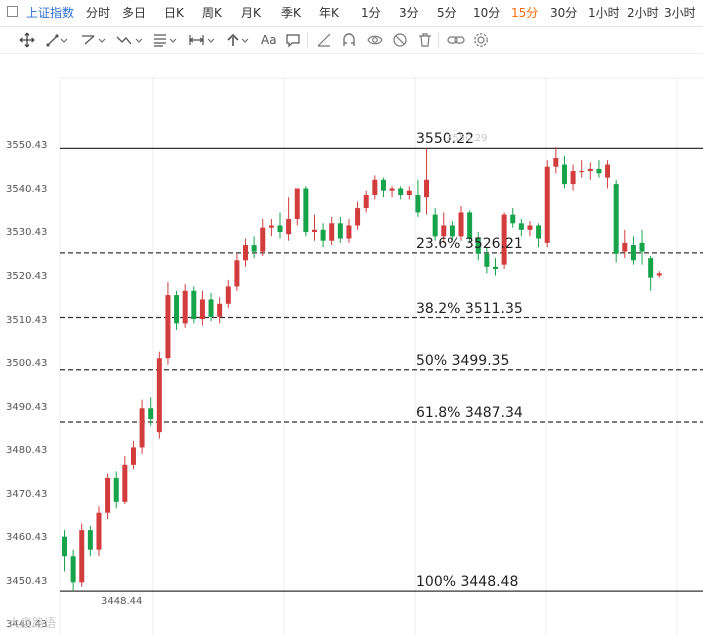 This screenshot has width=703, height=635. Describe the element at coordinates (203, 40) in the screenshot. I see `measure-icon` at that location.